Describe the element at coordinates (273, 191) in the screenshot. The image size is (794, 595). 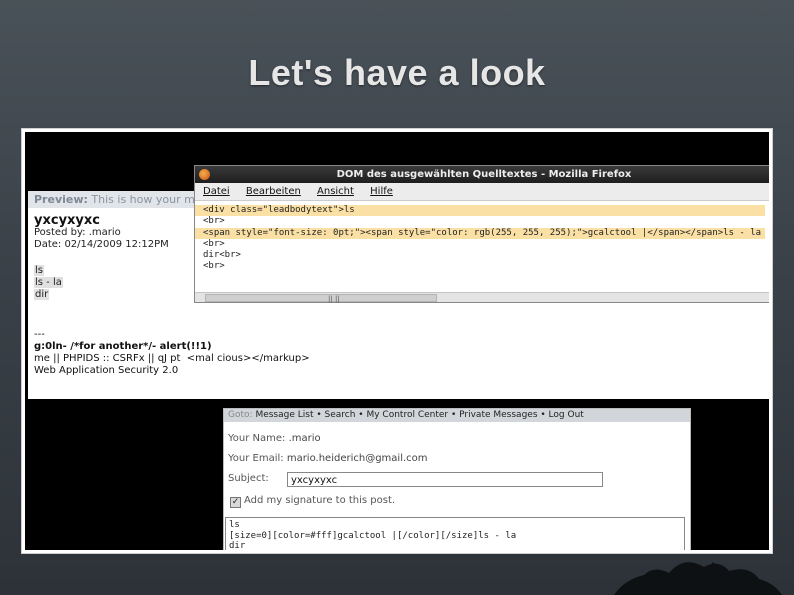
I see `menu-bearbeiten: Bearbeiten` at that location.